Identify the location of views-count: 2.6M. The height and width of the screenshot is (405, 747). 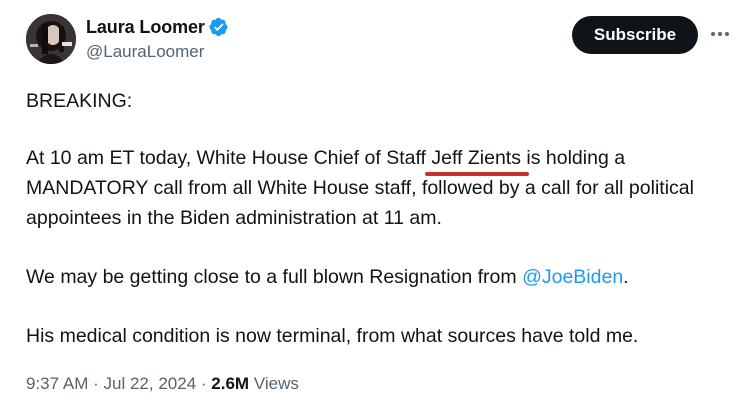
(230, 383).